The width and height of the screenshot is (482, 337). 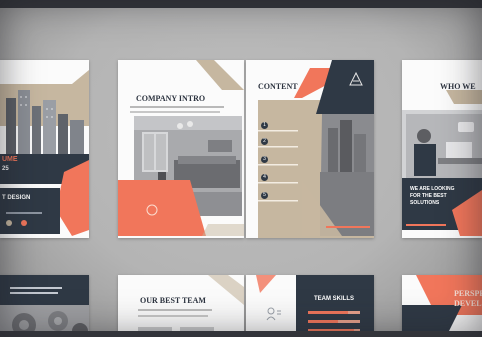 I want to click on logo-a-icon, so click(x=356, y=81).